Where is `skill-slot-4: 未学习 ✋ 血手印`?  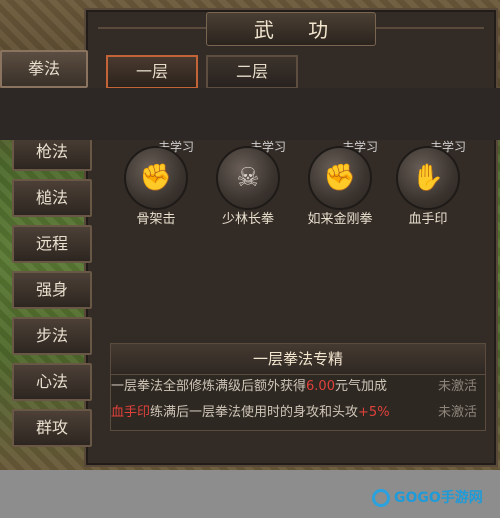 skill-slot-4: 未学习 ✋ 血手印 is located at coordinates (428, 182).